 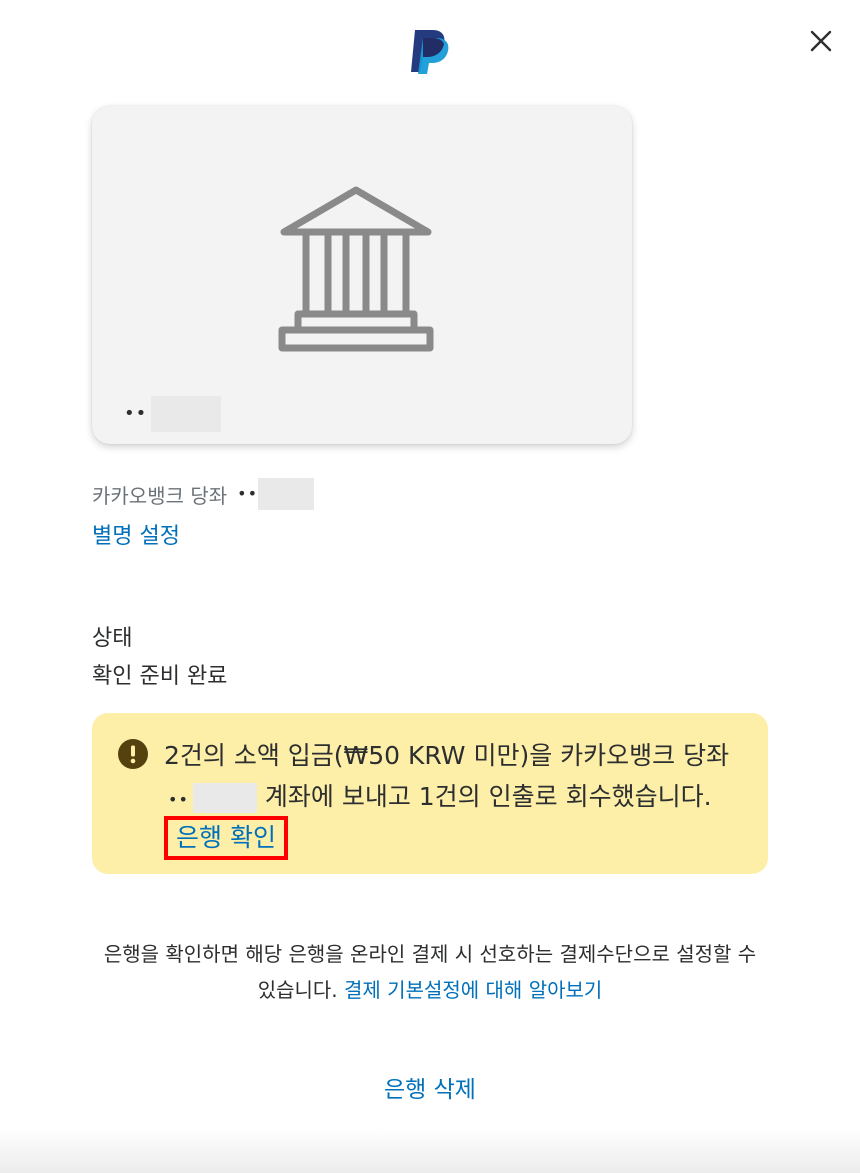 What do you see at coordinates (133, 754) in the screenshot?
I see `exclamation-icon` at bounding box center [133, 754].